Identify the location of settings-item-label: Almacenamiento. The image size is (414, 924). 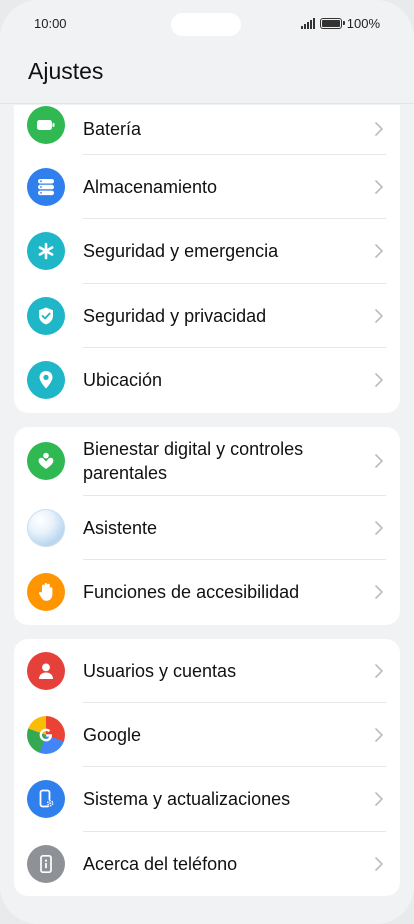
(150, 187).